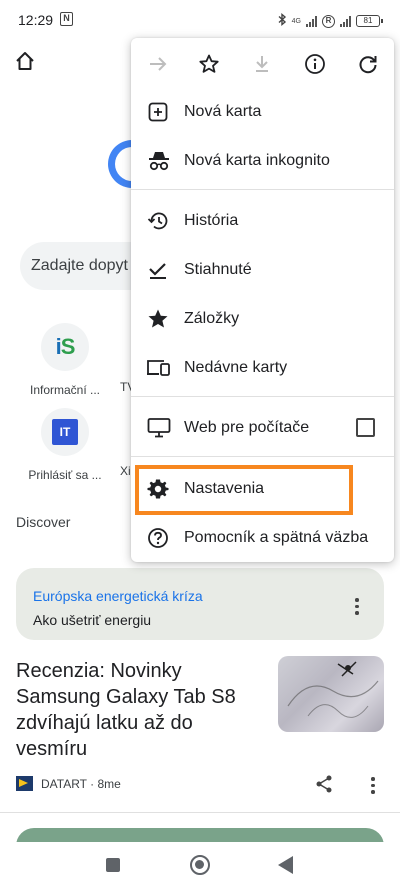 The height and width of the screenshot is (889, 400). Describe the element at coordinates (262, 221) in the screenshot. I see `menu-item-history: História` at that location.